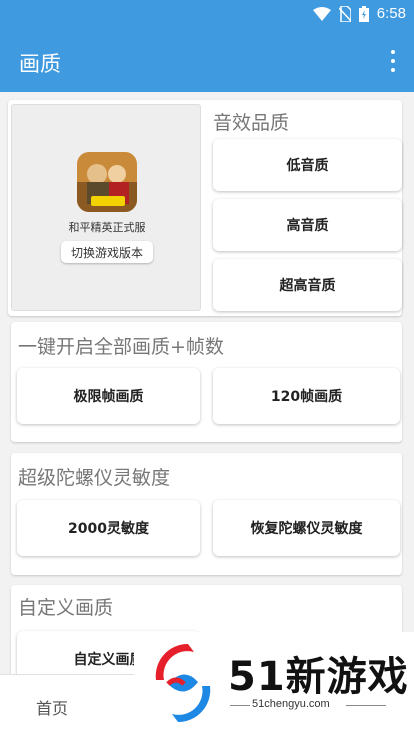 Image resolution: width=414 pixels, height=736 pixels. What do you see at coordinates (306, 528) in the screenshot?
I see `reset-gyro-button: 恢复陀螺仪灵敏度` at bounding box center [306, 528].